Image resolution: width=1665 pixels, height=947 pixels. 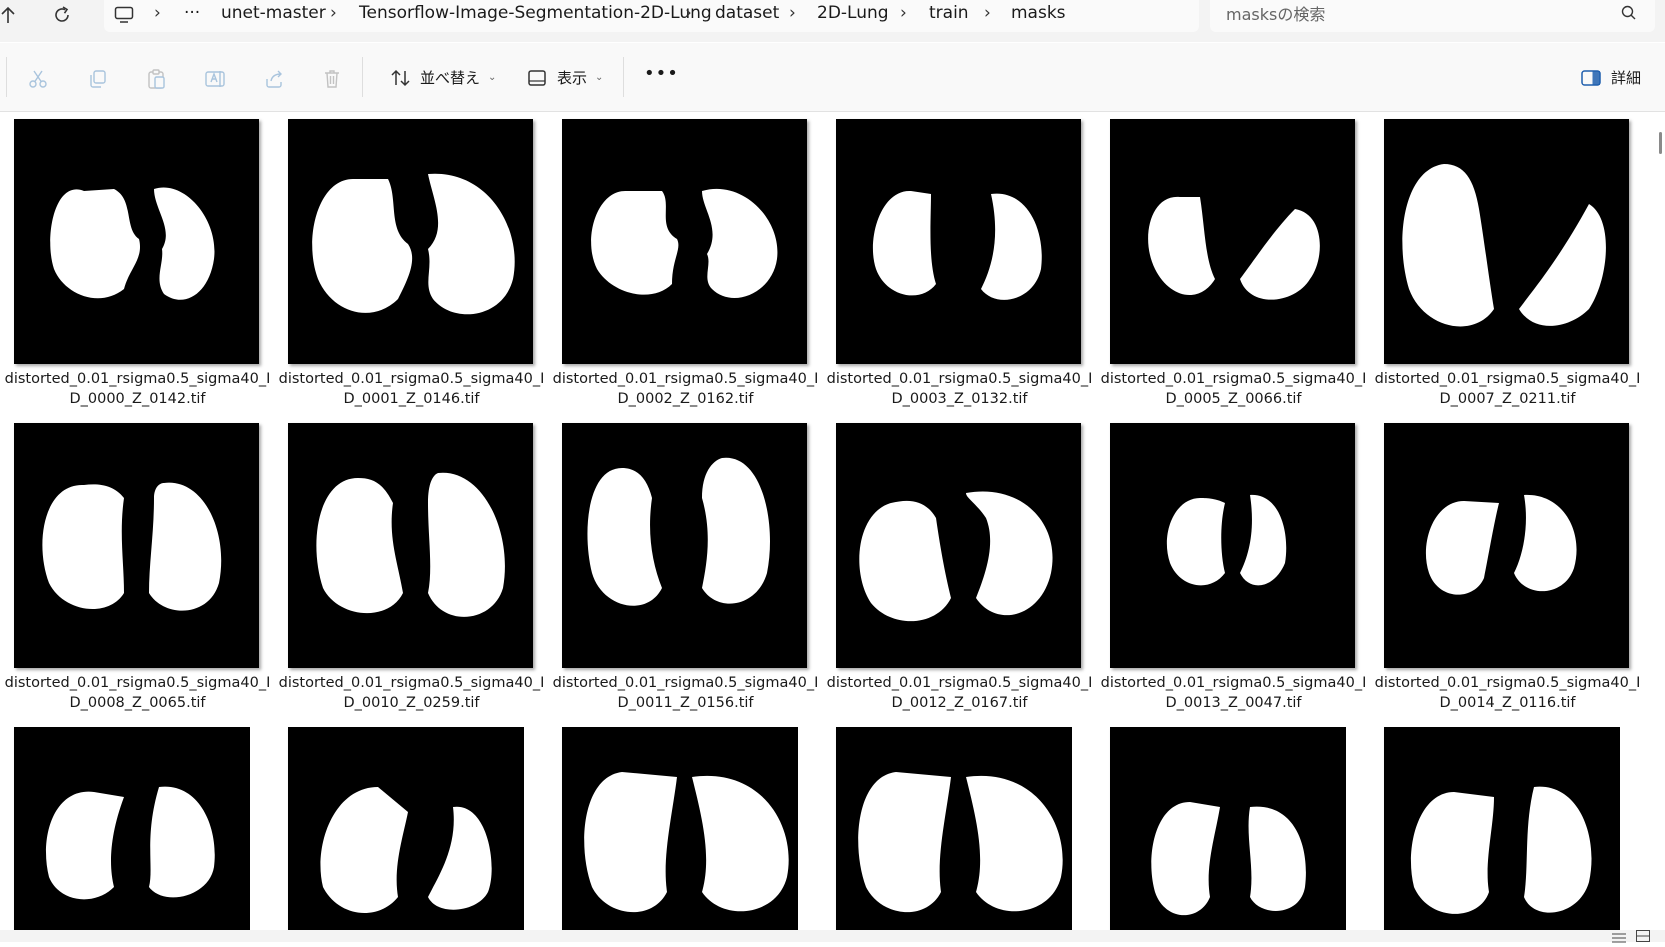 I want to click on sort-icon, so click(x=401, y=78).